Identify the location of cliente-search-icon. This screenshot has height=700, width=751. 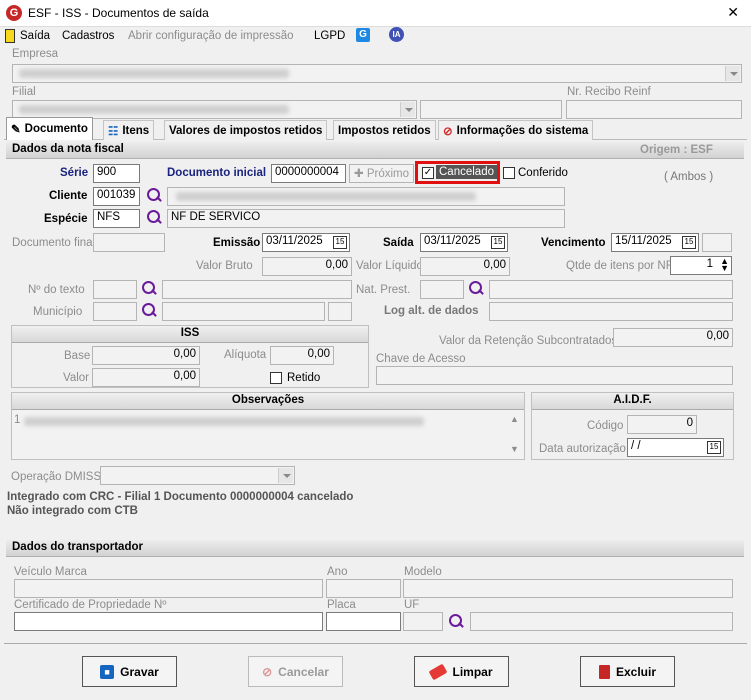
(154, 195).